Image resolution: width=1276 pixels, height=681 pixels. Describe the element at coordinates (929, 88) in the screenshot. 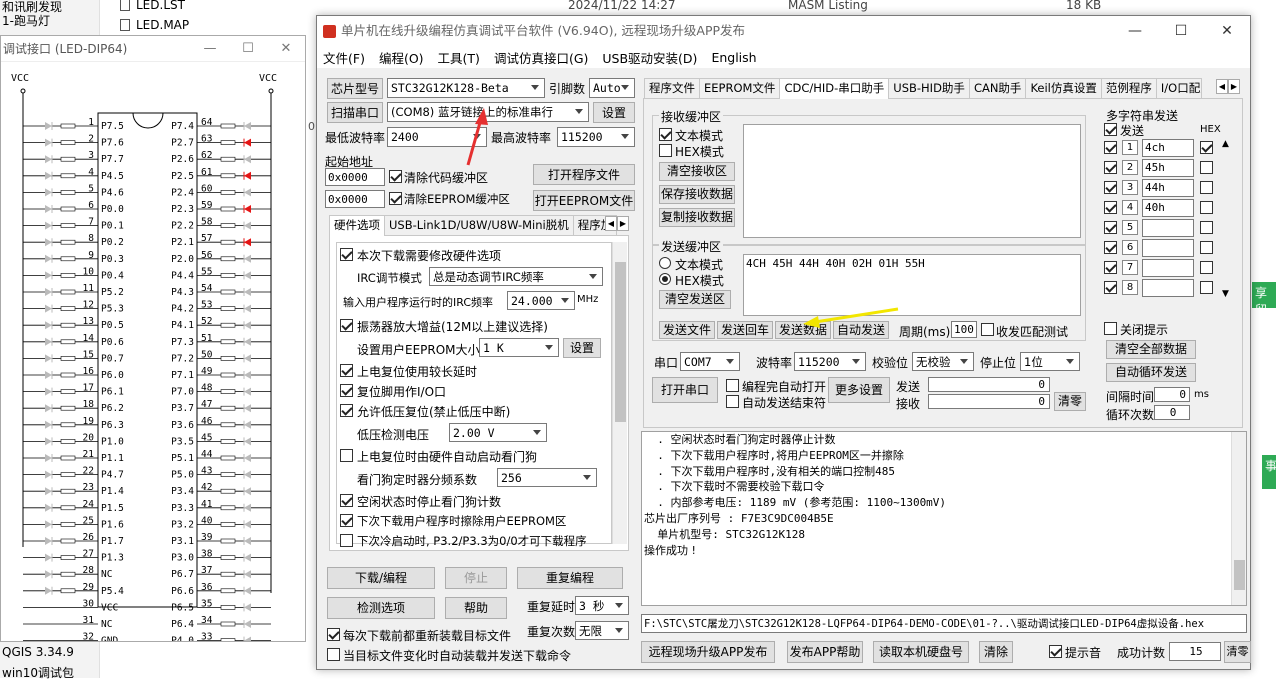

I see `tab-usb-hid: USB-HID助手` at that location.